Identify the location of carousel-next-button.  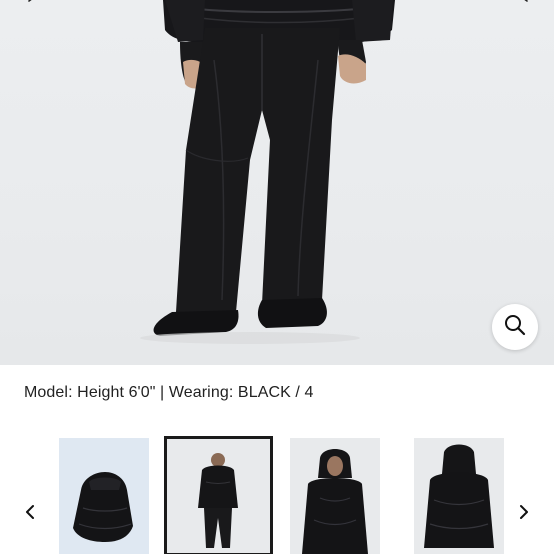
(524, 514).